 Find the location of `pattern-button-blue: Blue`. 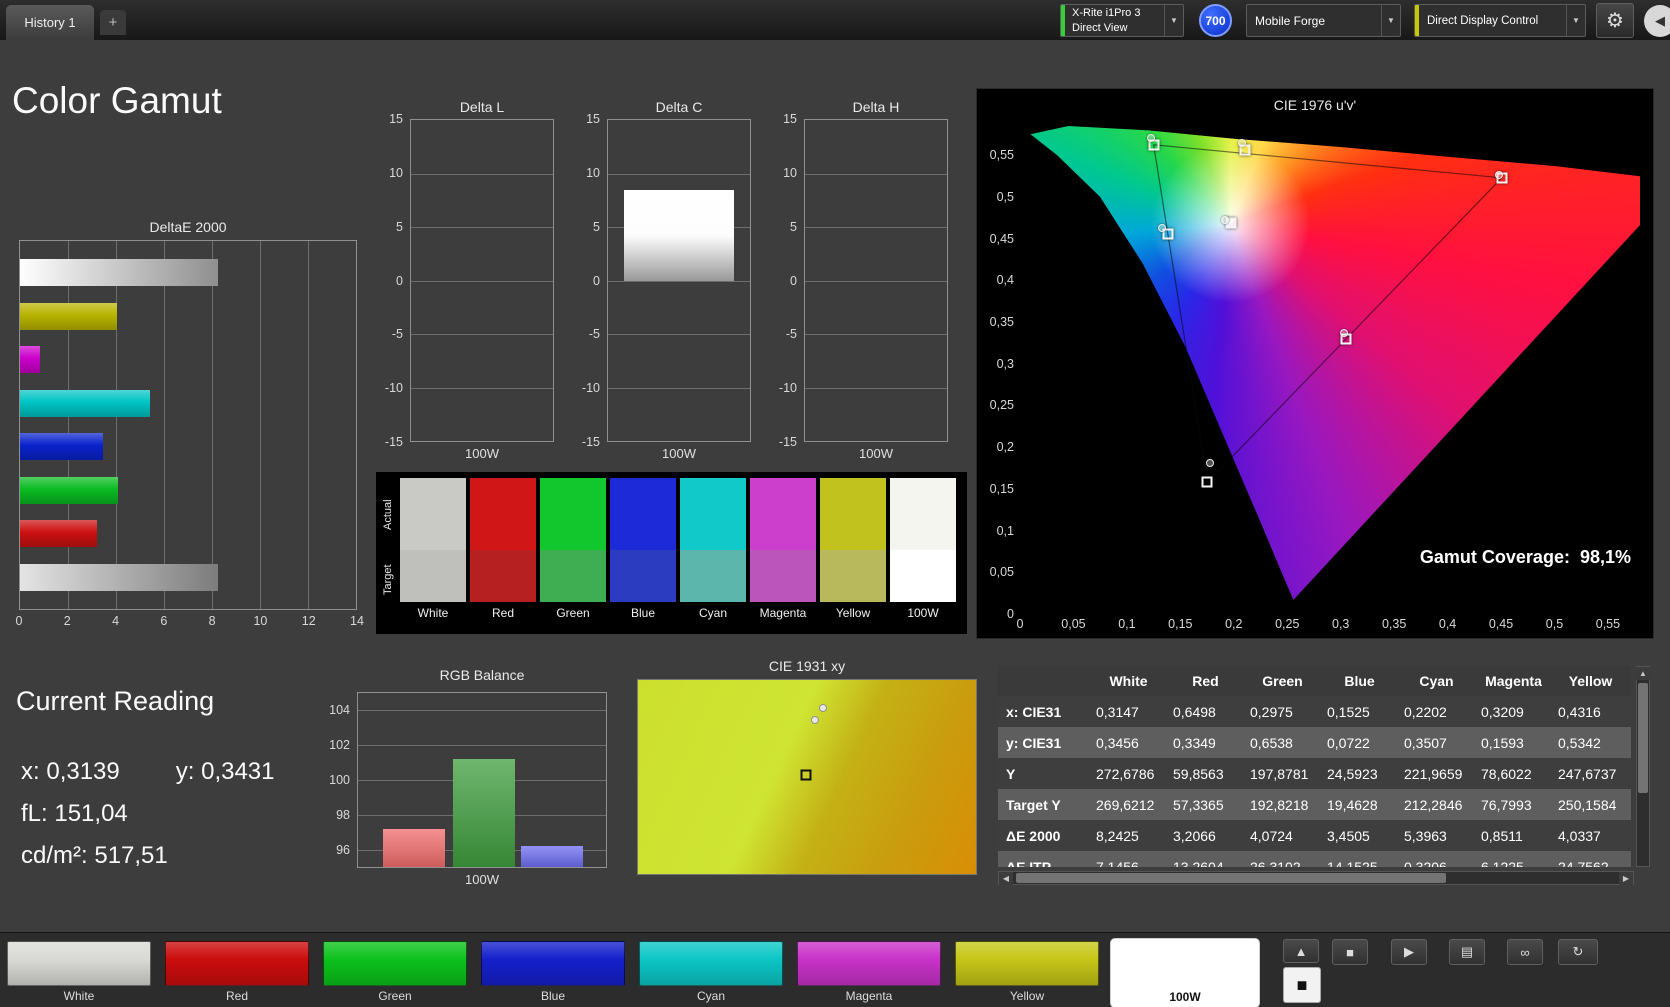

pattern-button-blue: Blue is located at coordinates (553, 972).